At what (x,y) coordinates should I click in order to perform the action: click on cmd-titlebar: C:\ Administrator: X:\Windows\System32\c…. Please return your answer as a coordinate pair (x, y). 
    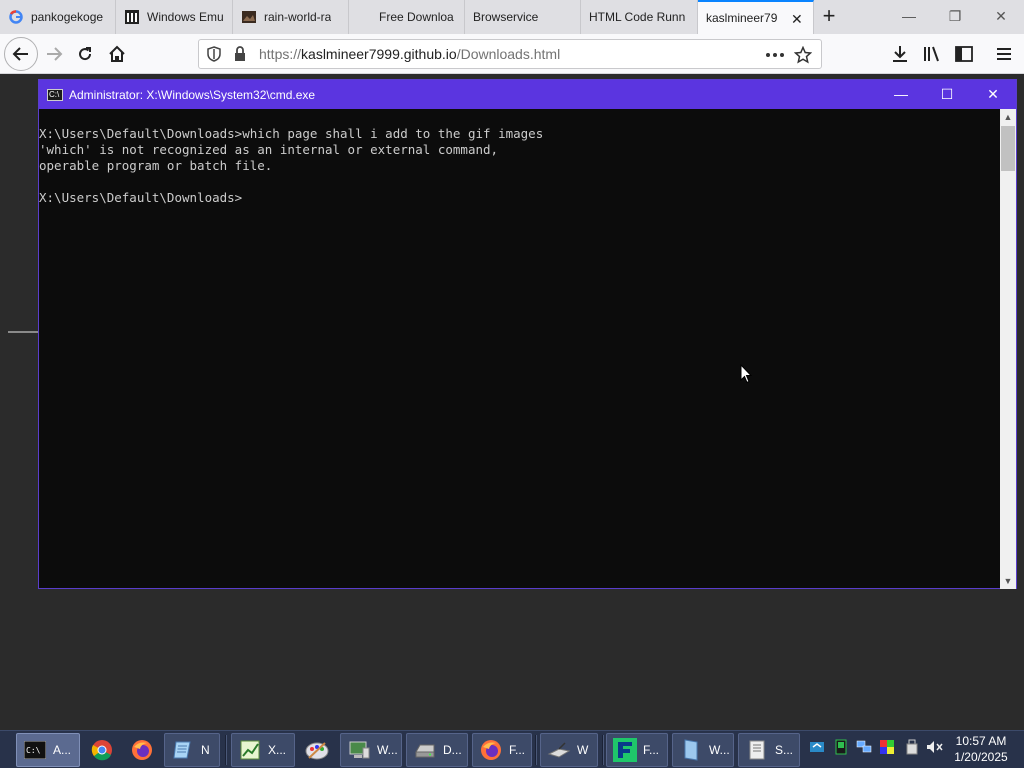
    Looking at the image, I should click on (527, 94).